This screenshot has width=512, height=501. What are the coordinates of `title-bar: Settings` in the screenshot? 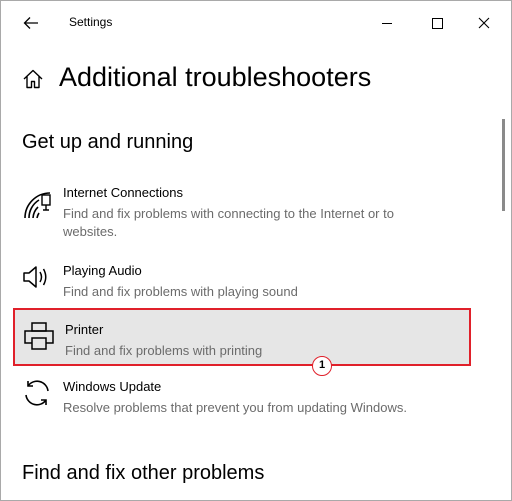 It's located at (256, 23).